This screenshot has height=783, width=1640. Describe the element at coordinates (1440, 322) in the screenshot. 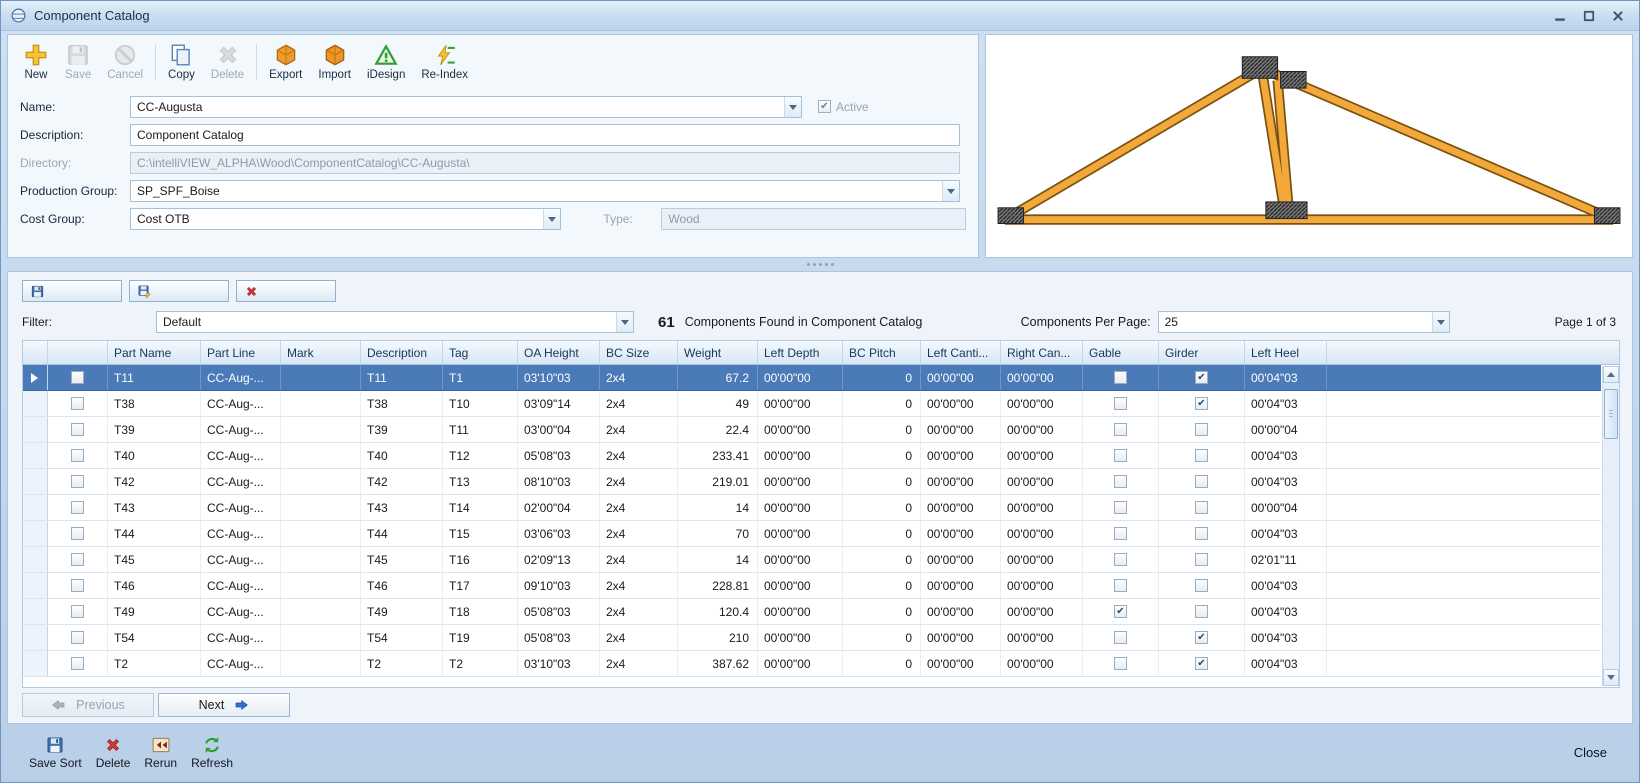

I see `per-page-dropdown-arrow-icon` at that location.